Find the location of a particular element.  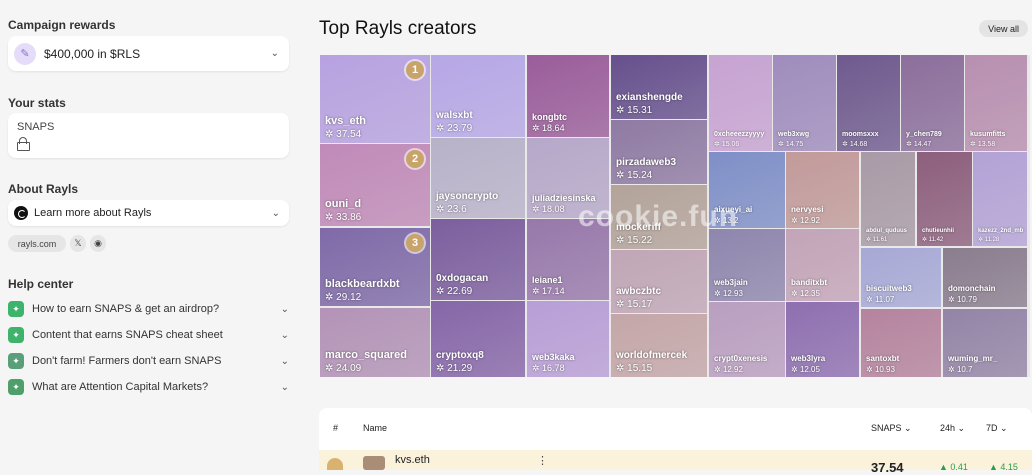

creator-tile: nervyesi ✲ 12.92 is located at coordinates (822, 190).